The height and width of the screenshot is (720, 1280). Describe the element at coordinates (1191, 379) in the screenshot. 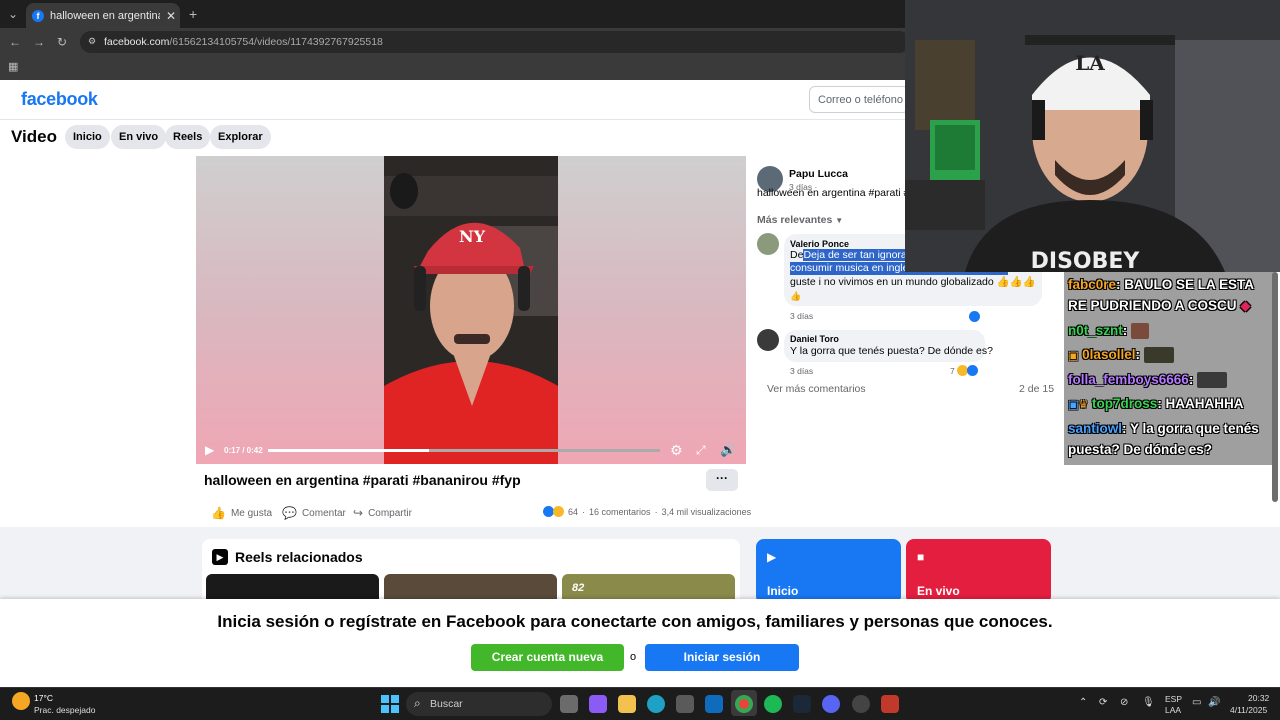

I see `chat-text: :` at that location.